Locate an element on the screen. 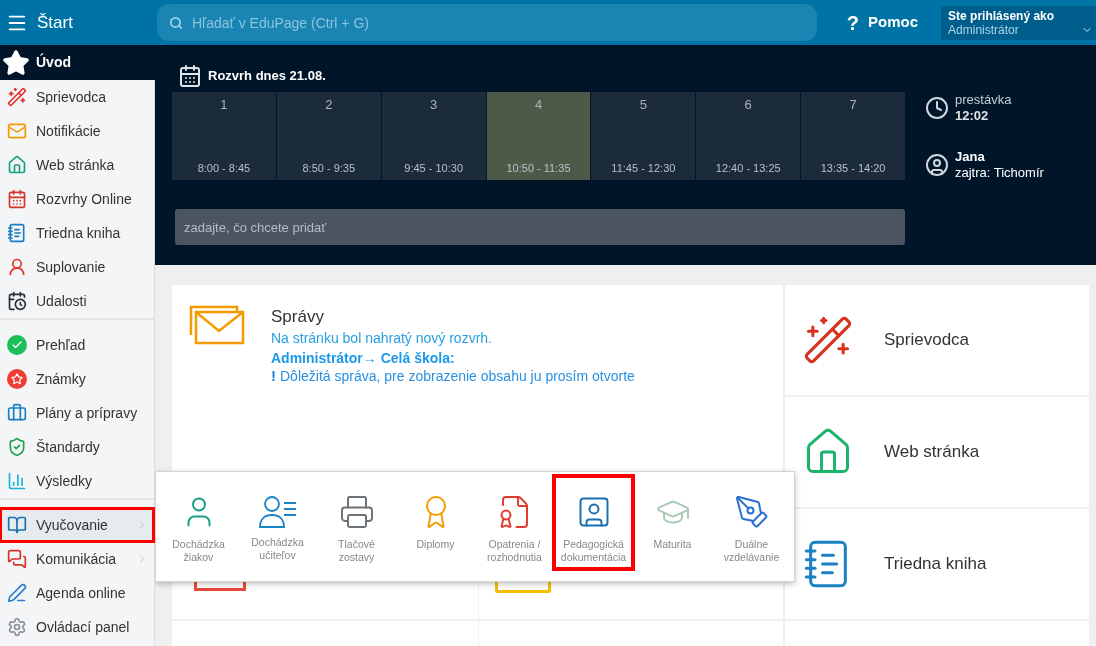 This screenshot has height=646, width=1096. sidebar-item: Udalosti is located at coordinates (77, 301).